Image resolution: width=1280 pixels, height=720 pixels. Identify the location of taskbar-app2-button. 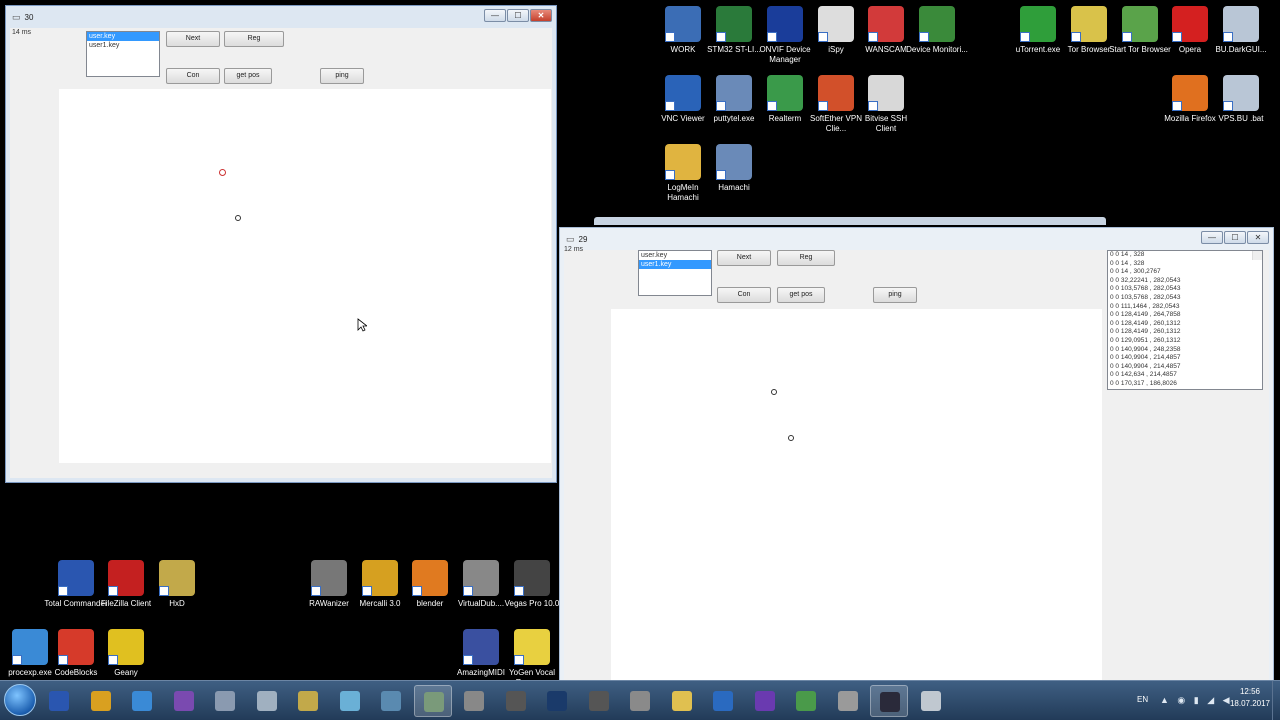
(350, 701).